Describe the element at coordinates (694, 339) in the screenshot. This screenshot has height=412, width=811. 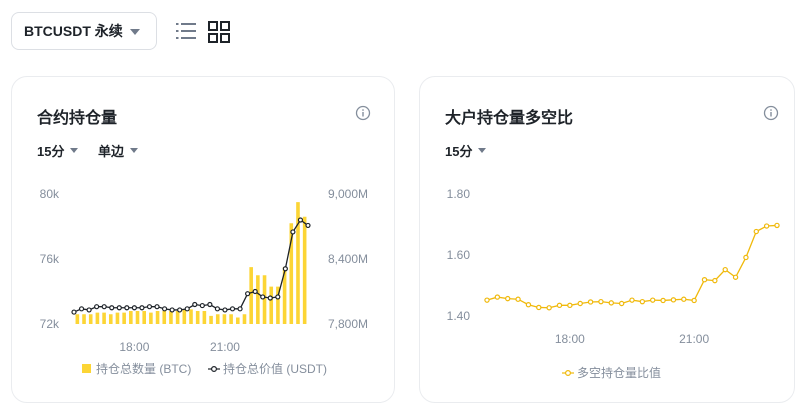
I see `x-tick-label: 21:00` at that location.